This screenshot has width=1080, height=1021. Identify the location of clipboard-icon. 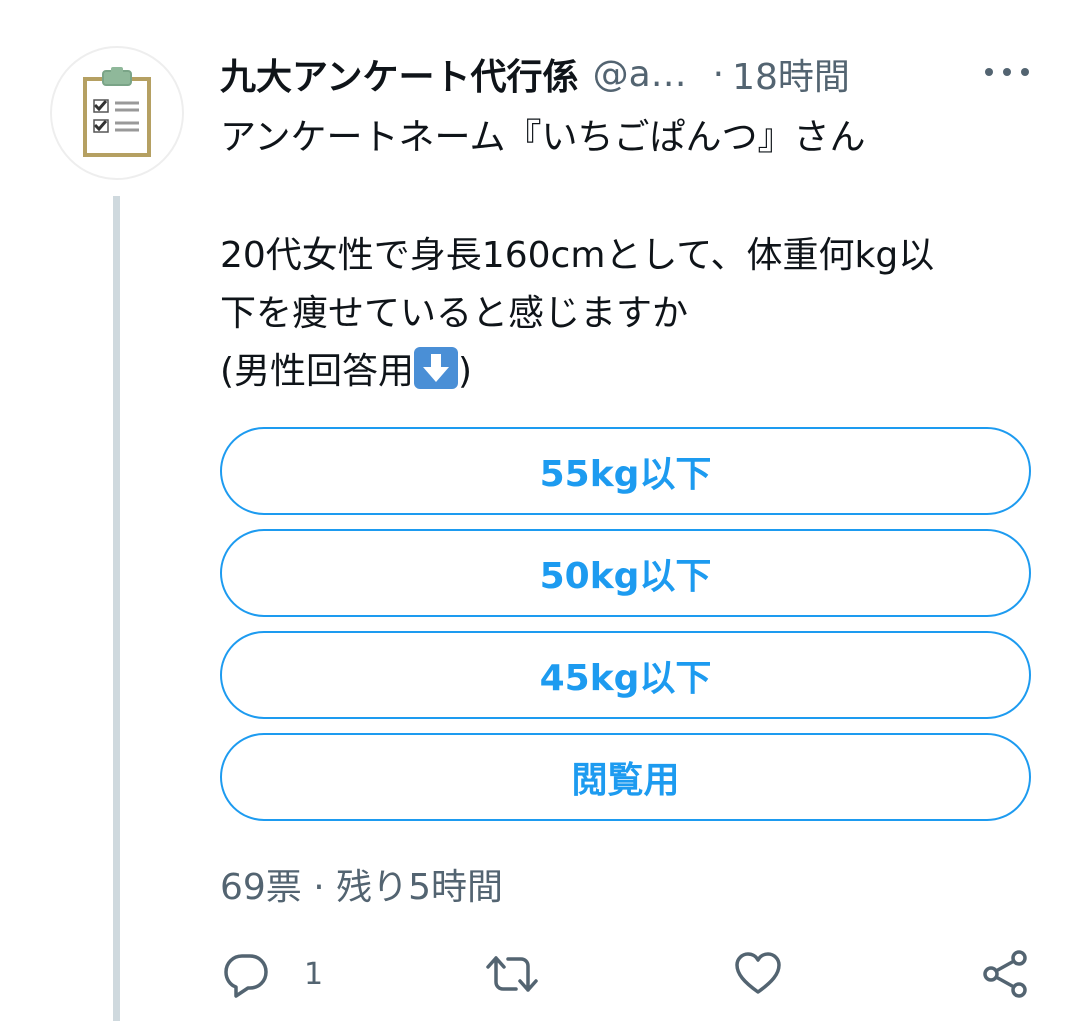
(117, 112).